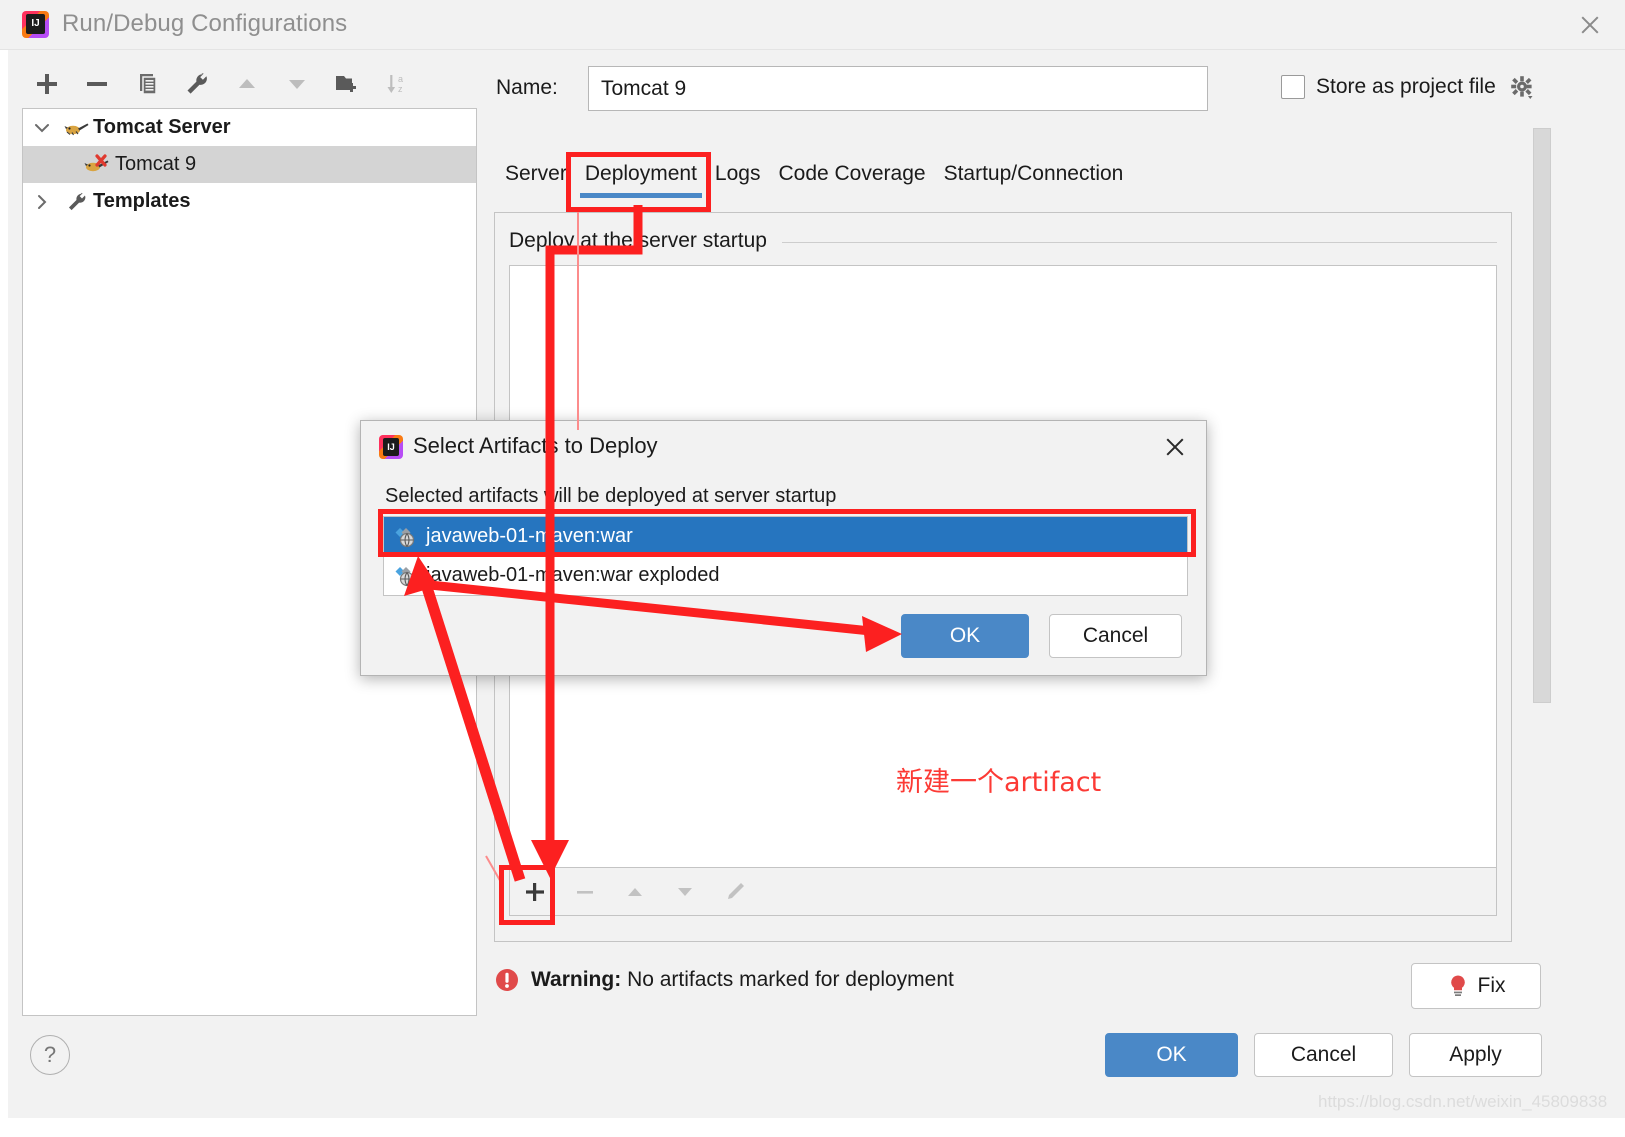 This screenshot has width=1625, height=1137. What do you see at coordinates (4, 584) in the screenshot?
I see `left-edge-strip` at bounding box center [4, 584].